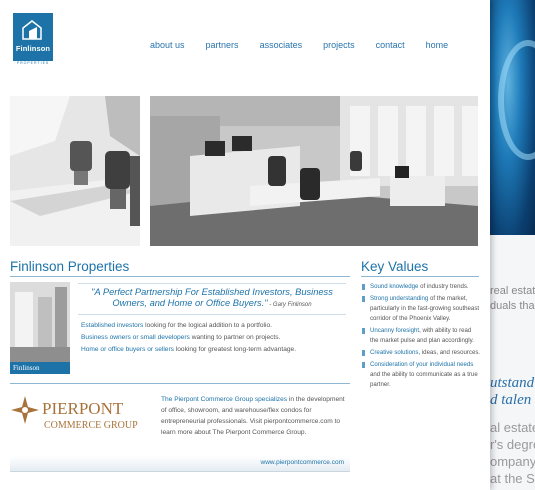 This screenshot has width=535, height=490. Describe the element at coordinates (25, 410) in the screenshot. I see `compass-icon` at that location.